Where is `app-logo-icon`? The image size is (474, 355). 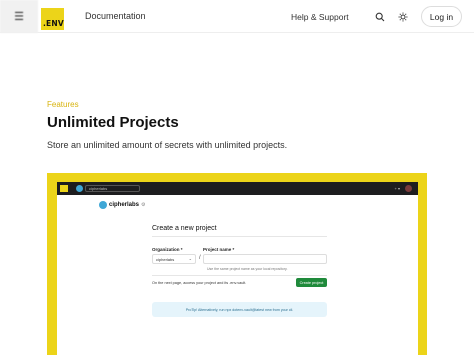 app-logo-icon is located at coordinates (64, 188).